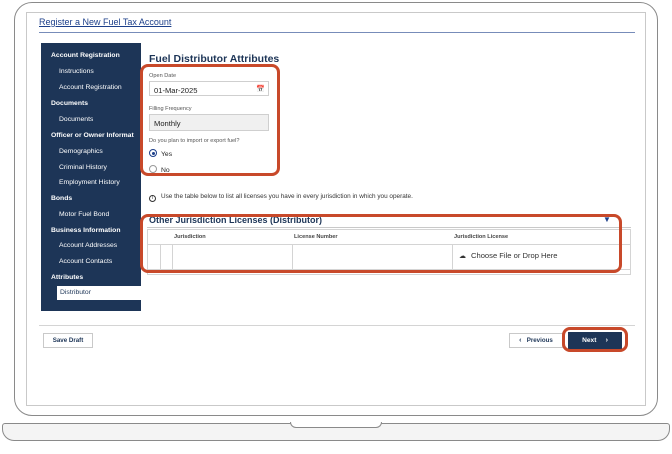 The width and height of the screenshot is (672, 454). Describe the element at coordinates (194, 141) in the screenshot. I see `import-export-question: Do you plan to import or export fuel?` at that location.